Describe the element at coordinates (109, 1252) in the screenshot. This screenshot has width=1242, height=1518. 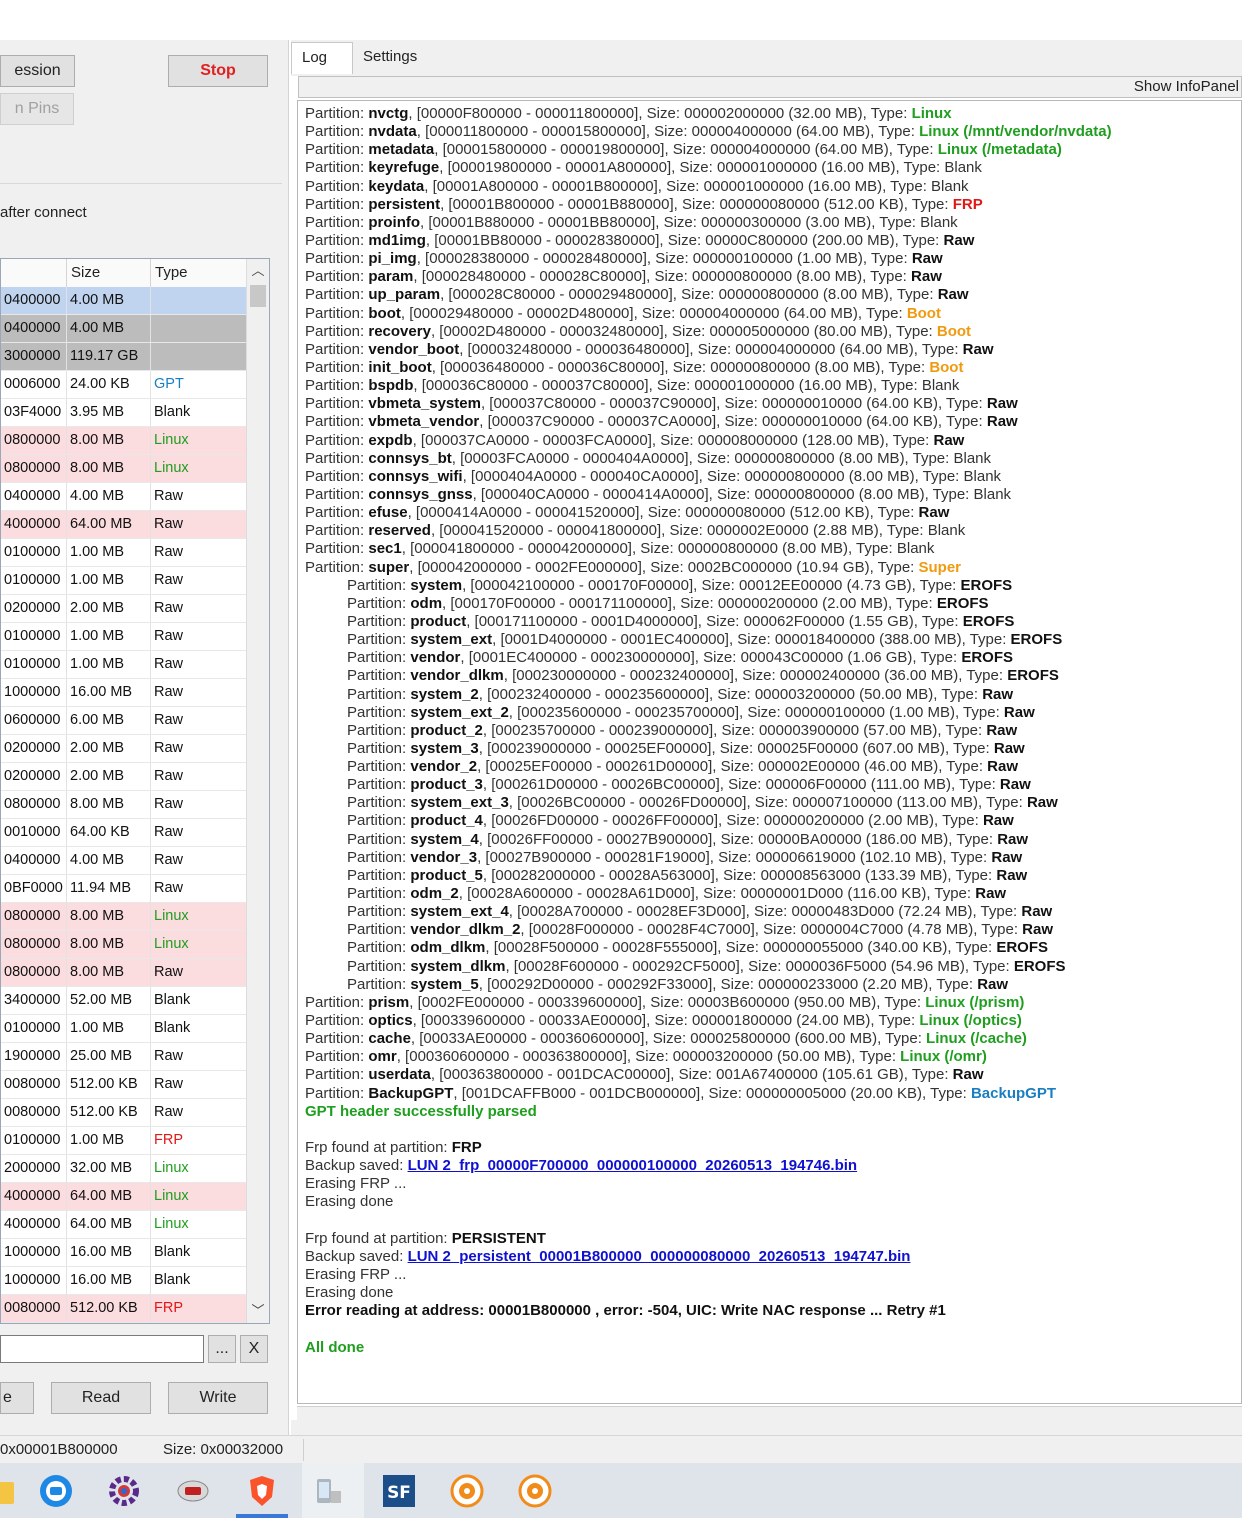
I see `cell-size: 16.00 MB` at that location.